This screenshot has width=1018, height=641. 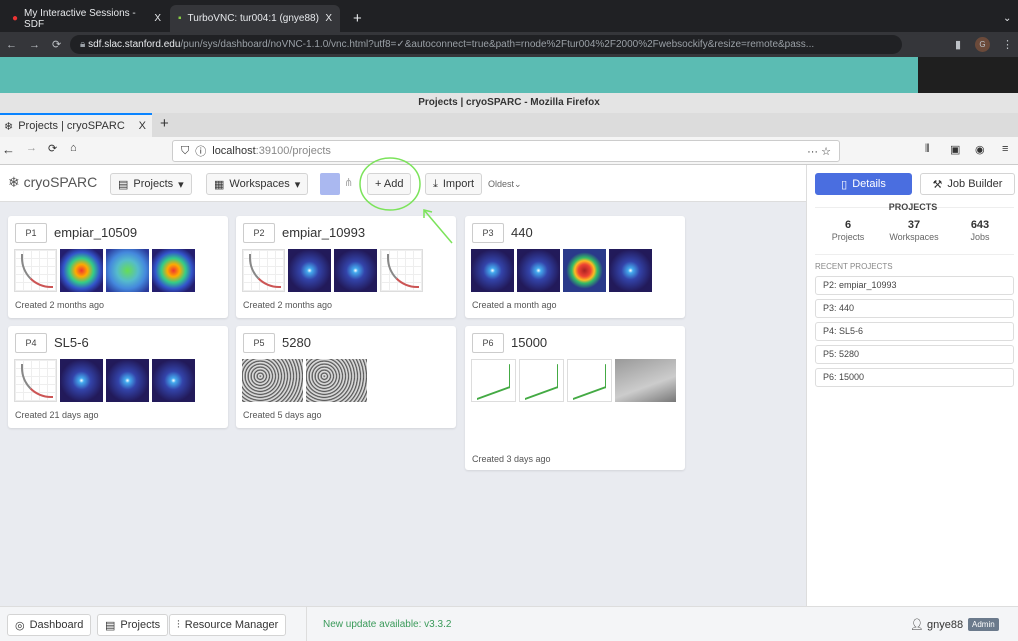 I want to click on annotation-arrow, so click(x=438, y=226).